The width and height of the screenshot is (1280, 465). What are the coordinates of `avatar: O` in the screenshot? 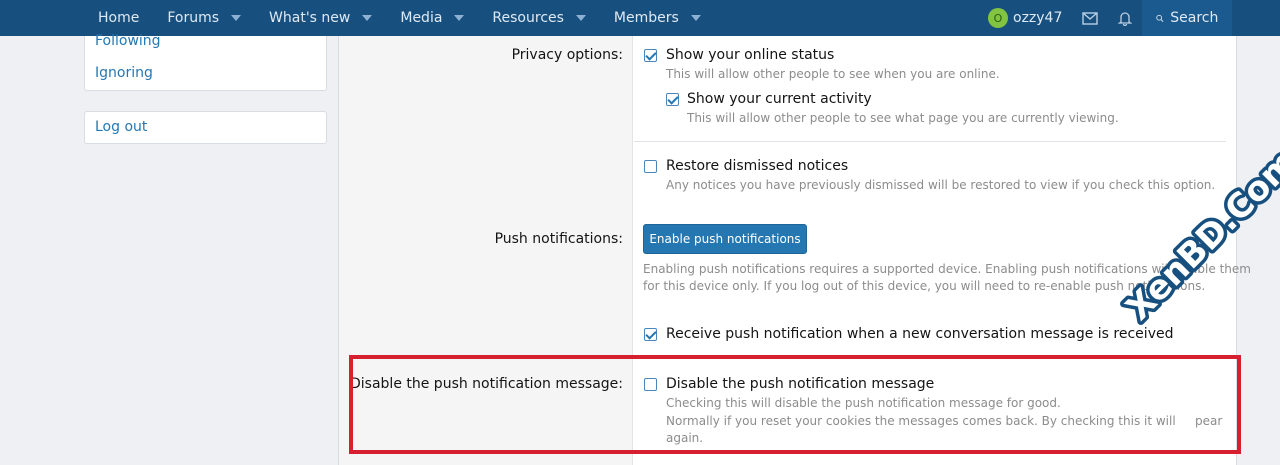 It's located at (998, 18).